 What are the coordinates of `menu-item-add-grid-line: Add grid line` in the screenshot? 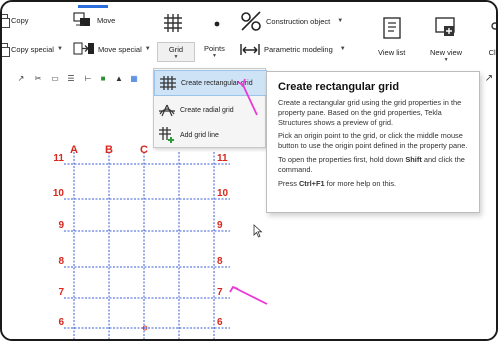 It's located at (210, 135).